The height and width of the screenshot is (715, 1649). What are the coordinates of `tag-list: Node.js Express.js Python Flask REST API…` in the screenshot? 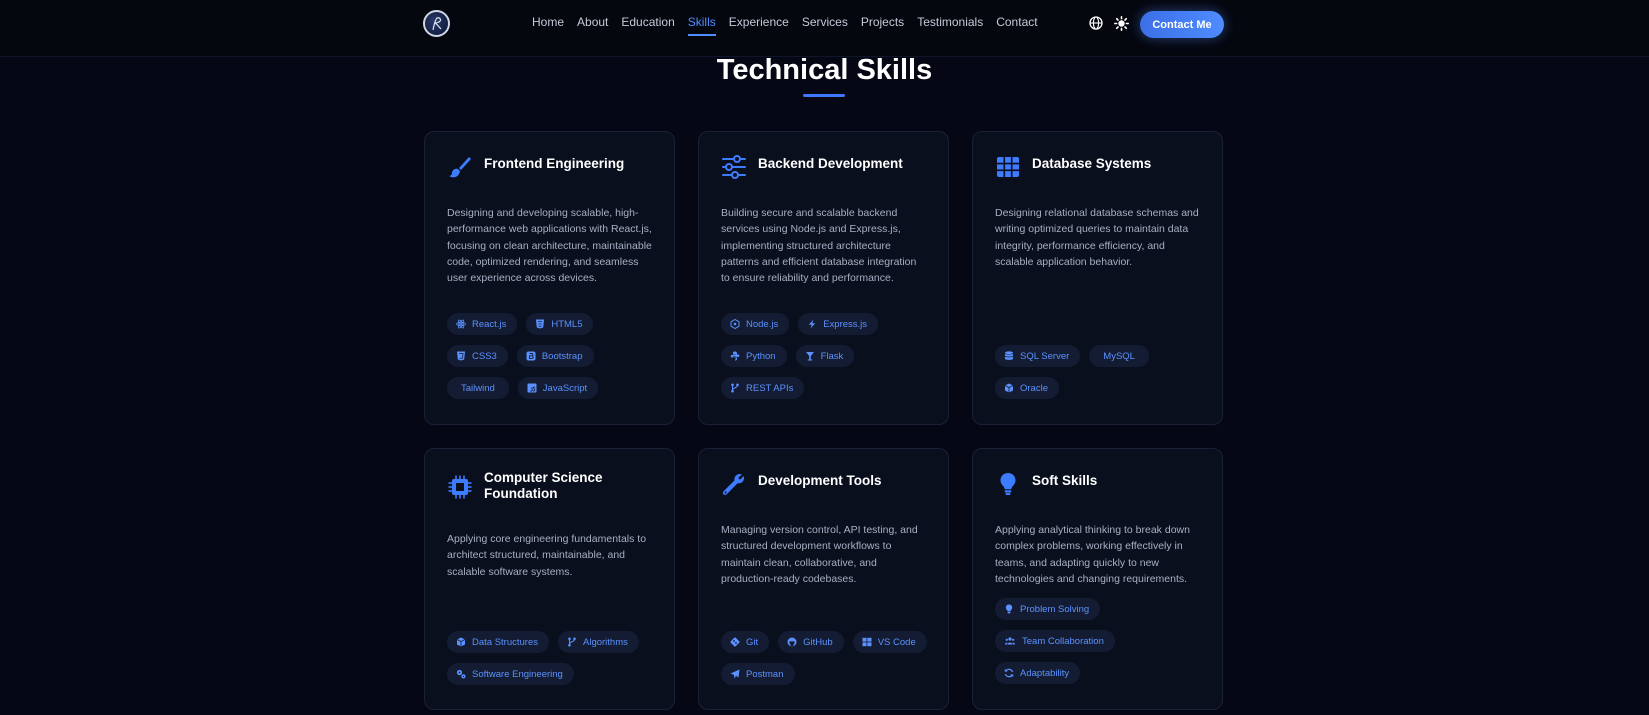 It's located at (826, 356).